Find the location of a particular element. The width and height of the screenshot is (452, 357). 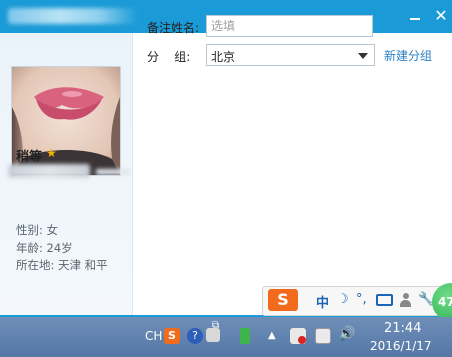

moon-icon: ☽ is located at coordinates (343, 299).